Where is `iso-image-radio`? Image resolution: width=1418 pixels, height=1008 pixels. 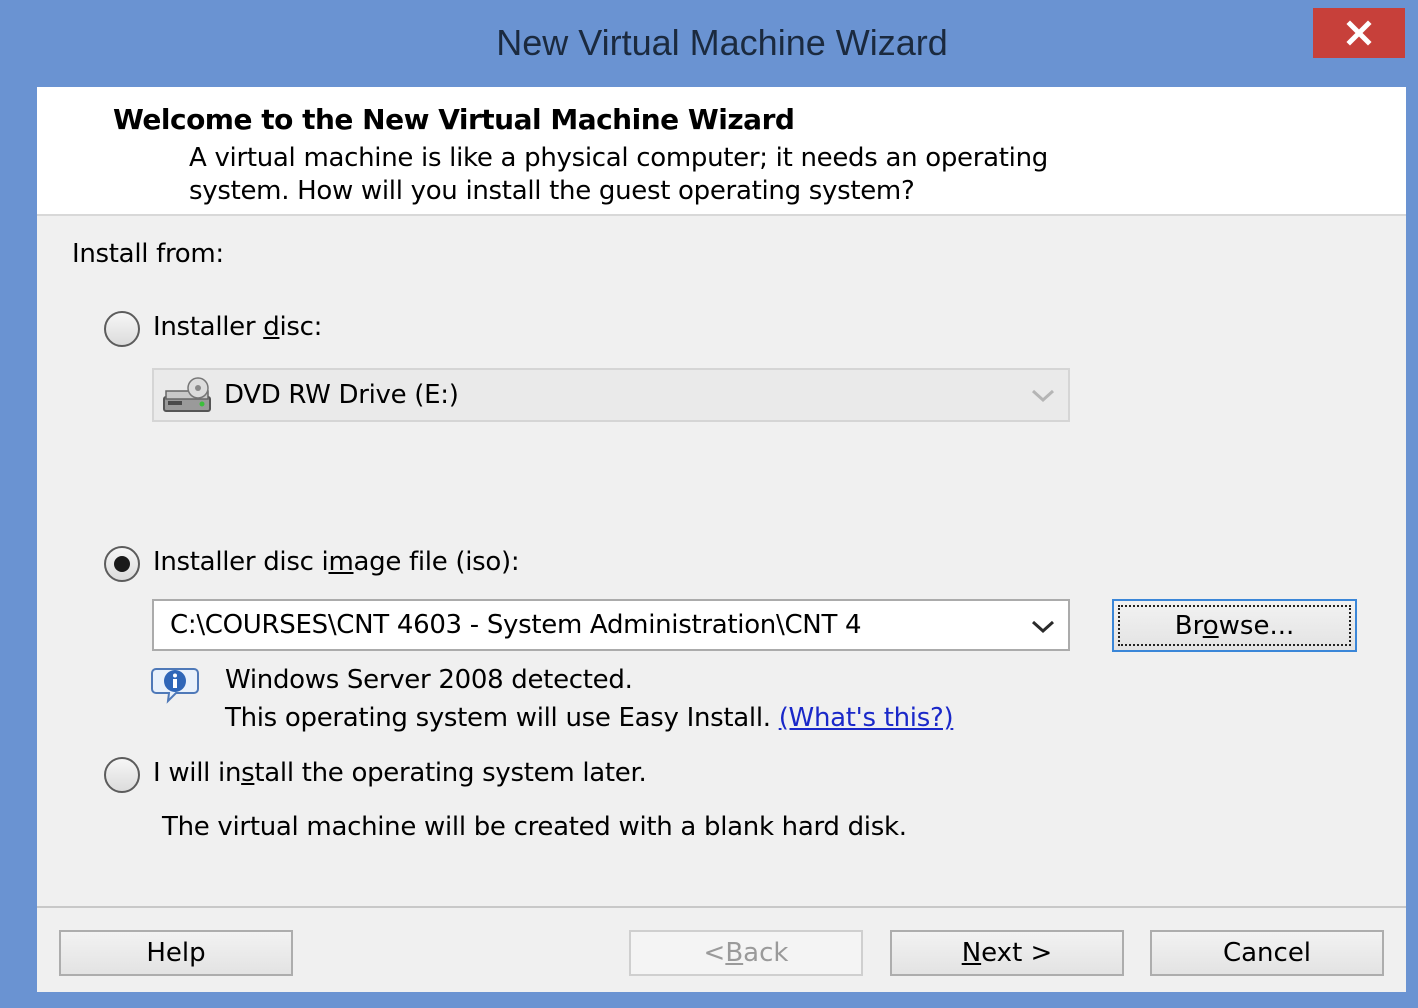
iso-image-radio is located at coordinates (122, 564).